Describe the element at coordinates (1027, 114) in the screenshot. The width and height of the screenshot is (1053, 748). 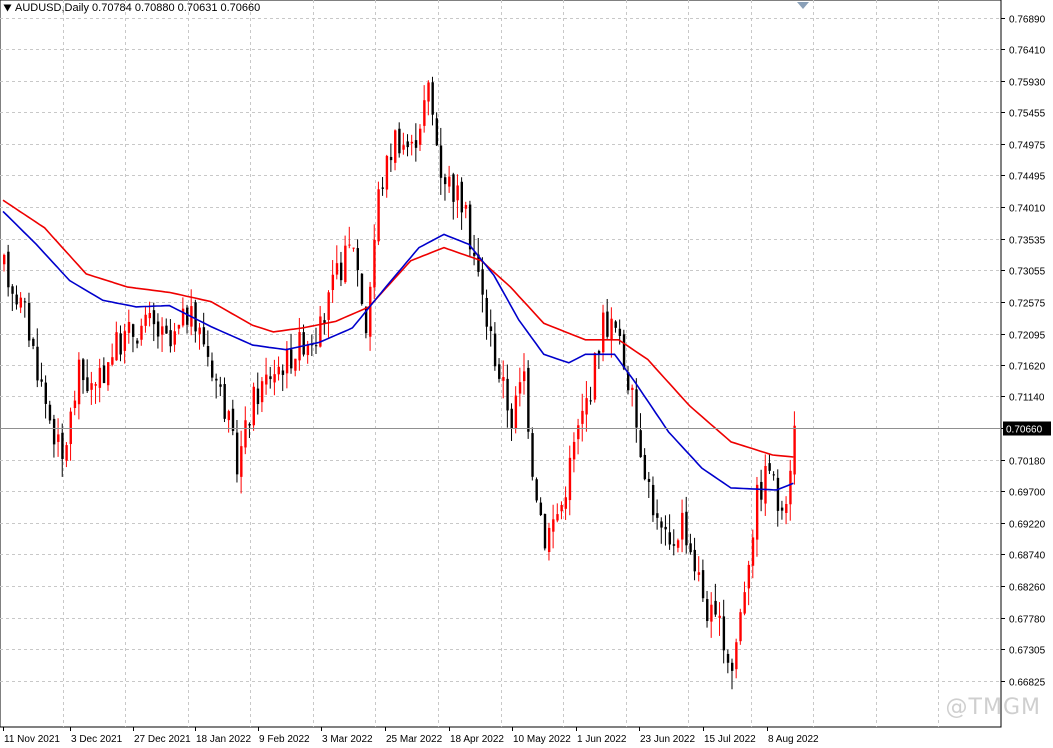
I see `y-tick-label: 0.75455` at that location.